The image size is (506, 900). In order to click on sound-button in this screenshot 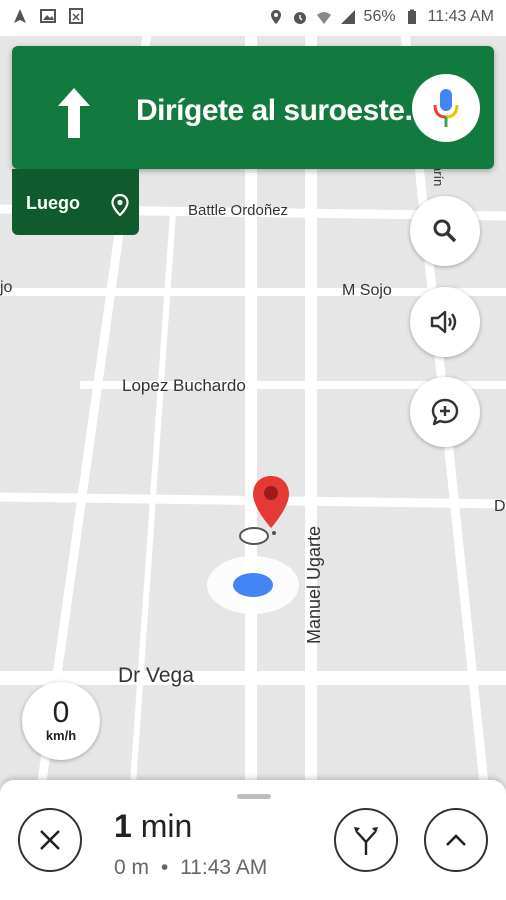, I will do `click(445, 322)`.